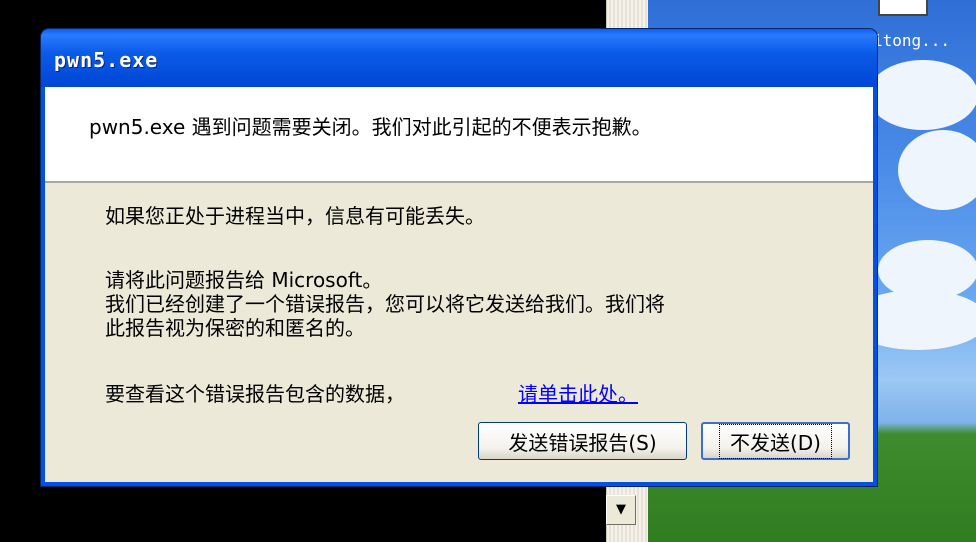  I want to click on send-button-label: 发送错误报告(S), so click(582, 442).